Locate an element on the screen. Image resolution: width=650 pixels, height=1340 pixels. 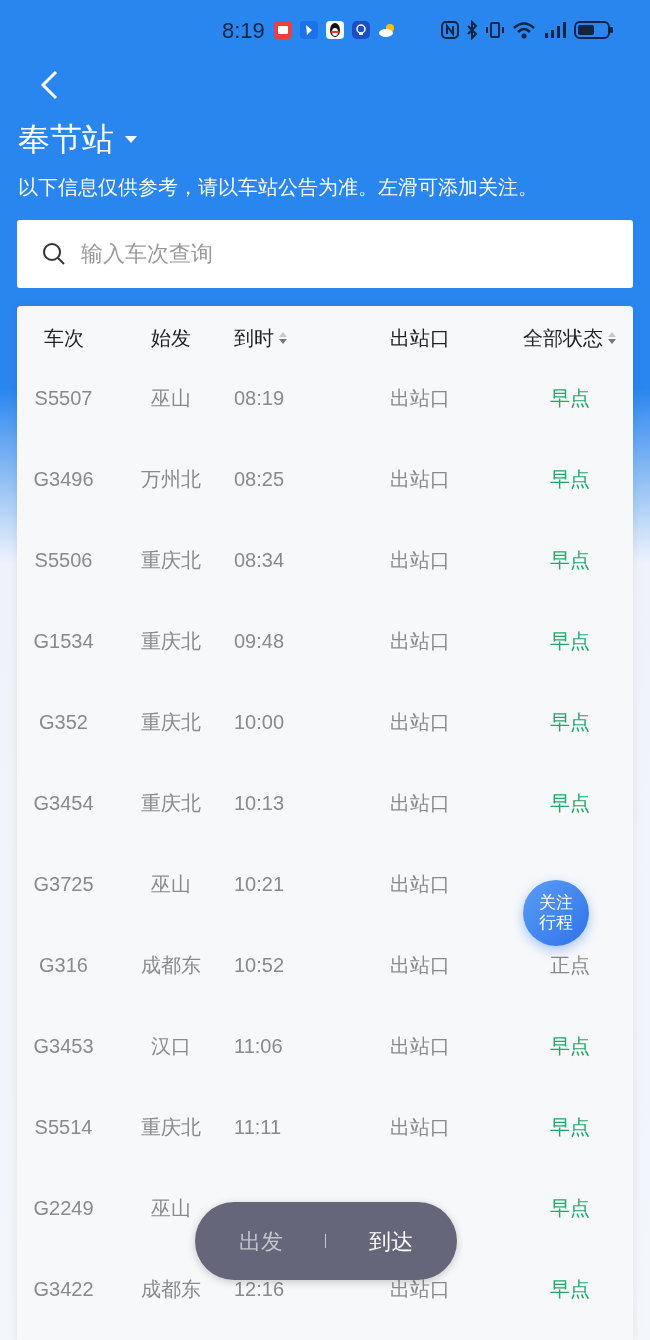
vibrate-icon is located at coordinates (495, 30).